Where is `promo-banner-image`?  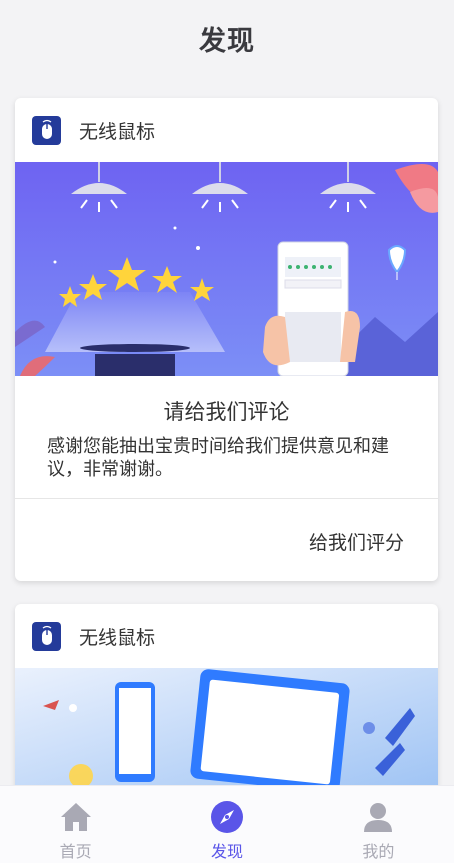 promo-banner-image is located at coordinates (226, 731).